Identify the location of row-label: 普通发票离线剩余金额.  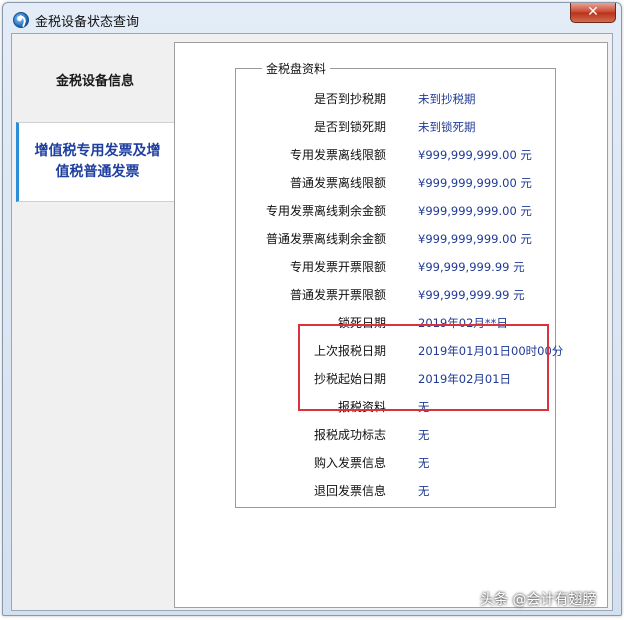
(325, 239).